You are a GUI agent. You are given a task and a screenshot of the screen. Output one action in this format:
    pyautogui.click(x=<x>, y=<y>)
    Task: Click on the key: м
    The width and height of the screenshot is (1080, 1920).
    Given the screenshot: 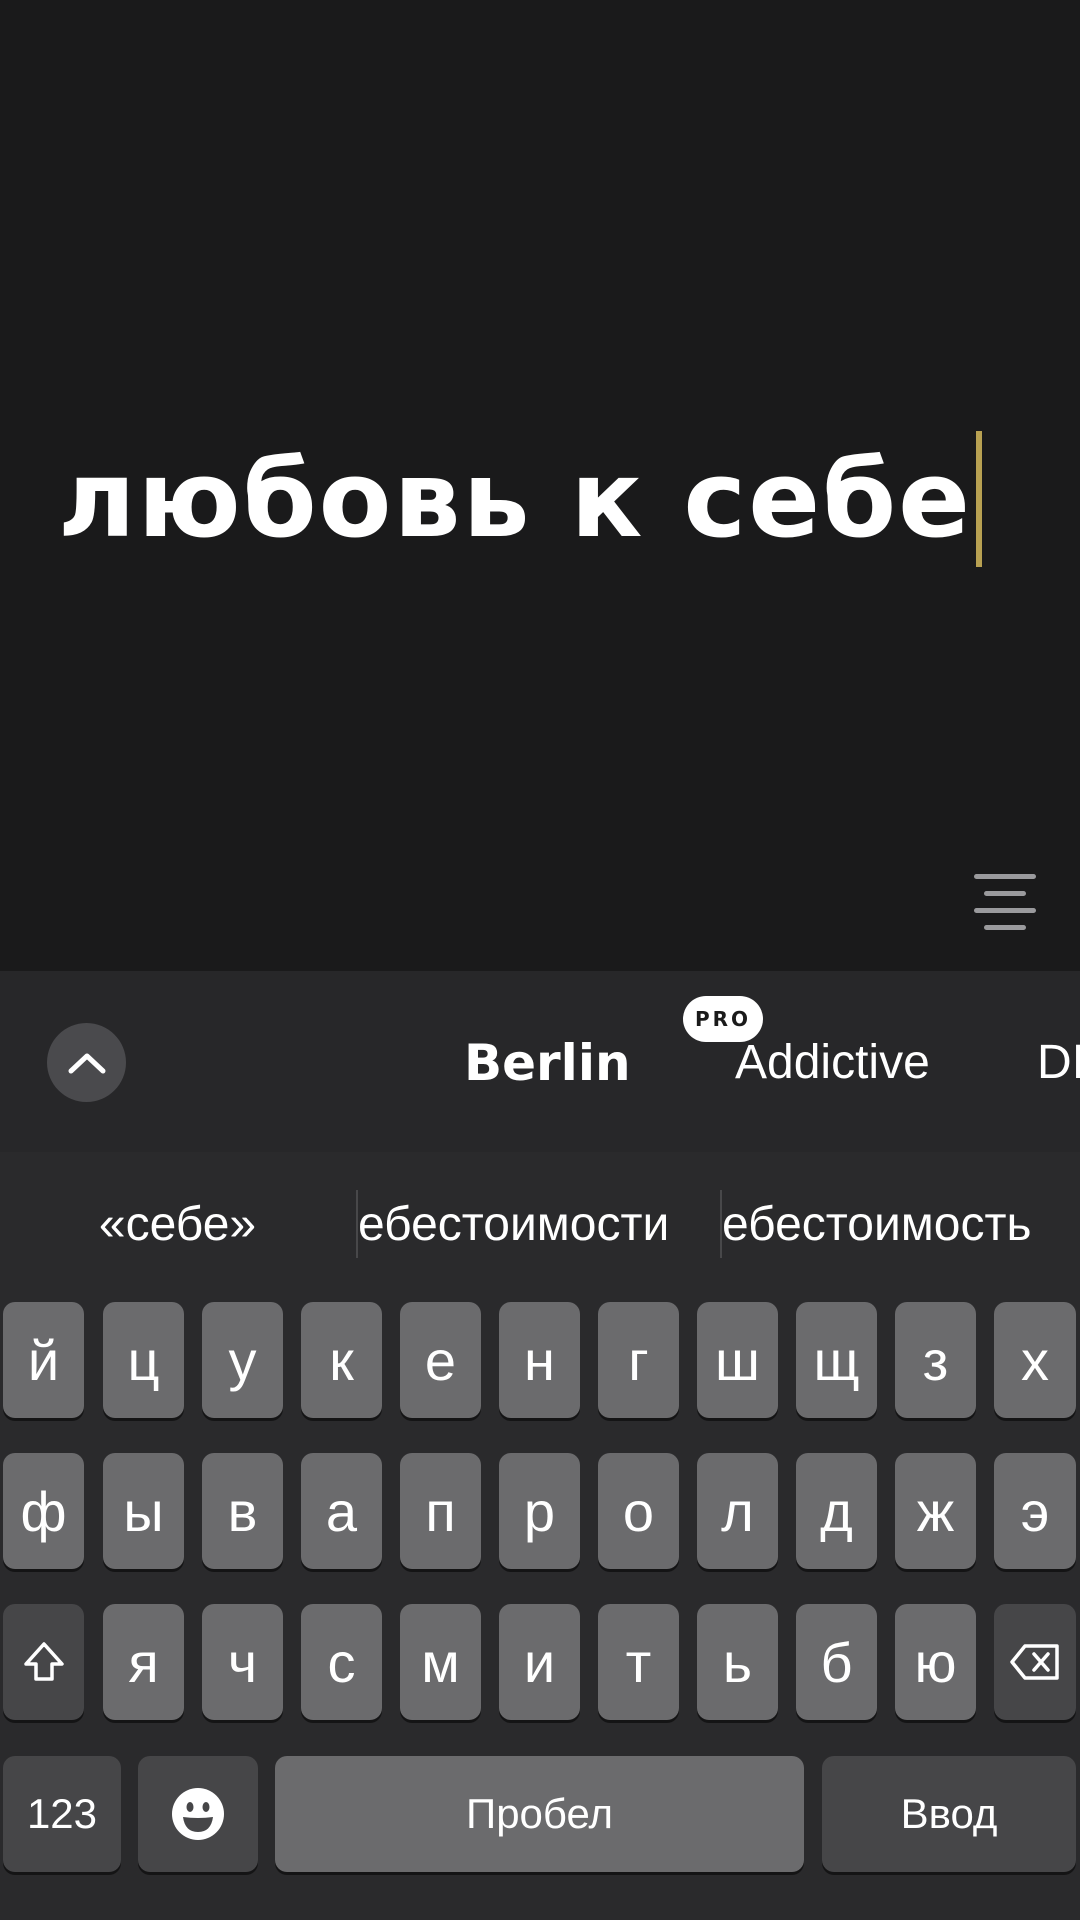 What is the action you would take?
    pyautogui.click(x=440, y=1662)
    